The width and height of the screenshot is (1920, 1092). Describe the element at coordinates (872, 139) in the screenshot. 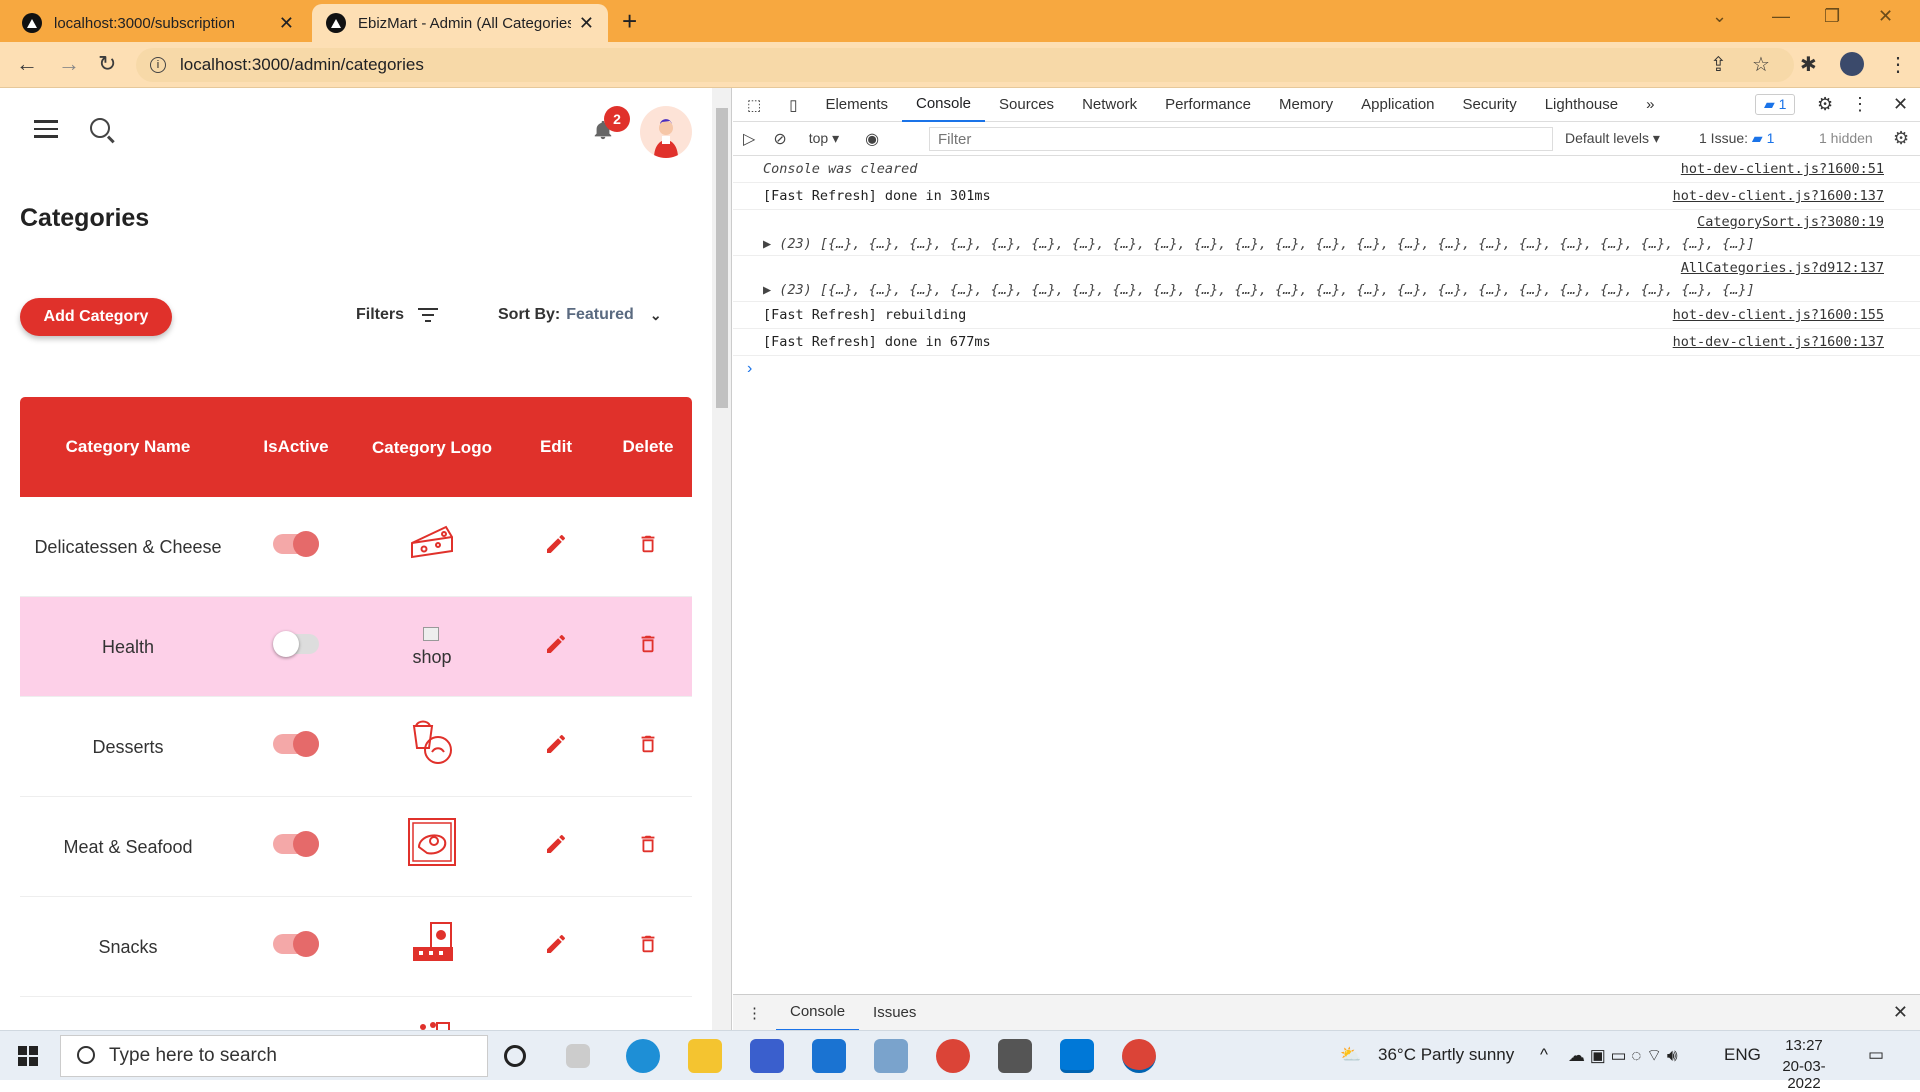

I see `eye-icon: ◉` at that location.